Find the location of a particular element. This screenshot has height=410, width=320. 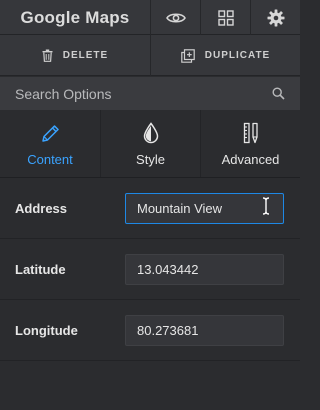

pencil-icon is located at coordinates (50, 133).